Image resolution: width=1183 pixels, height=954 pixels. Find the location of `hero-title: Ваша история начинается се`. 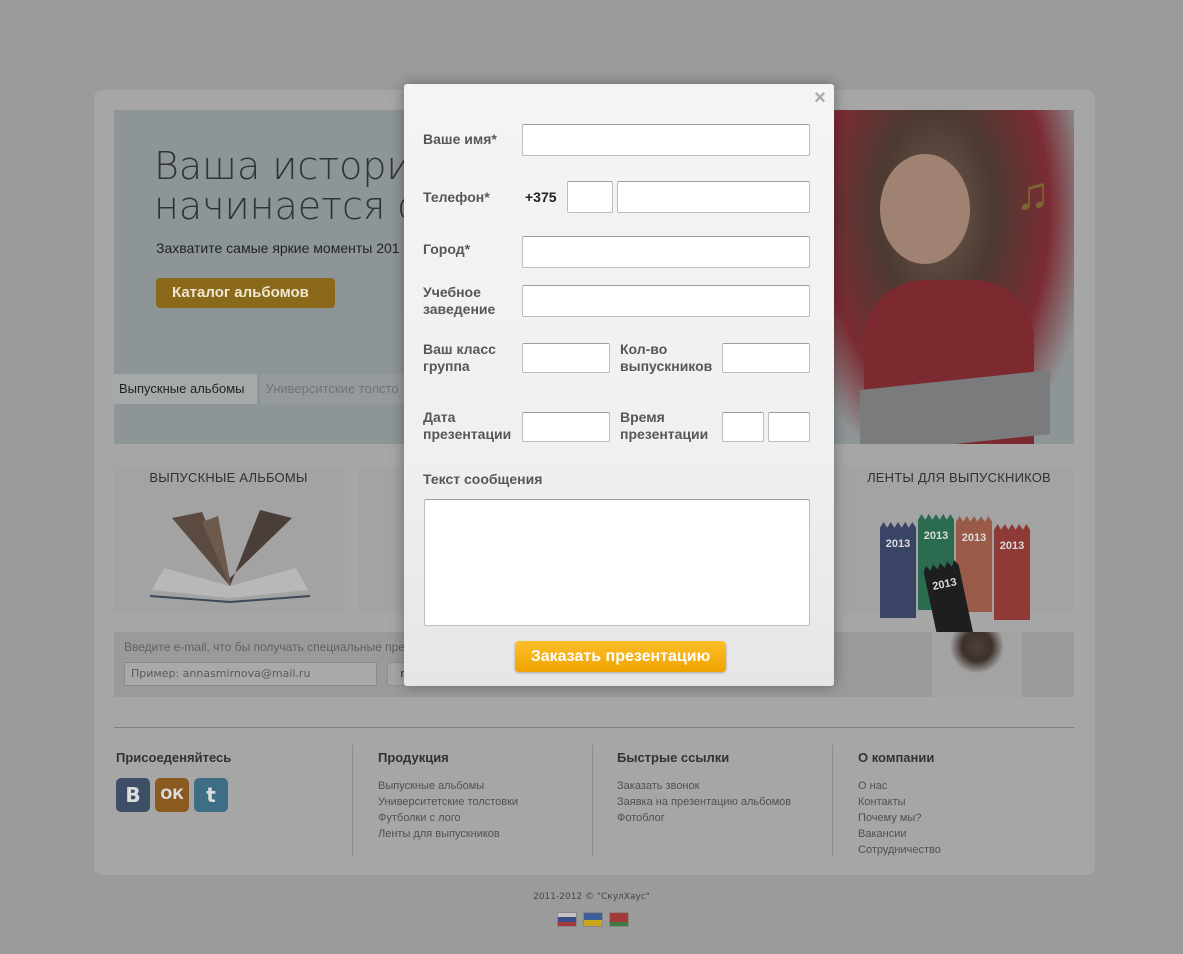

hero-title: Ваша история начинается се is located at coordinates (298, 186).